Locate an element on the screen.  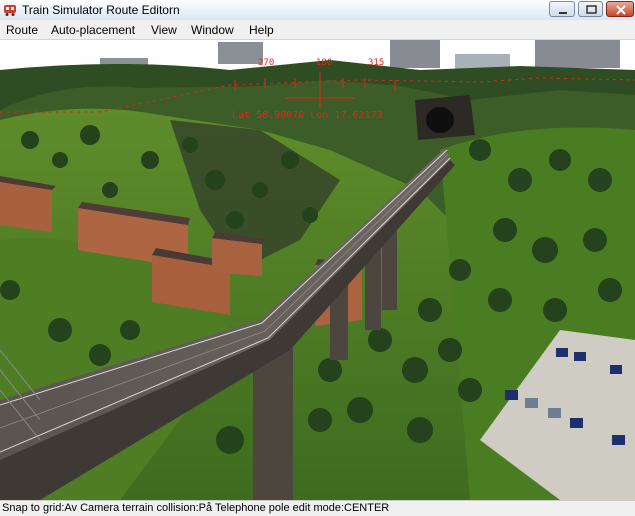
menu-view: View is located at coordinates (164, 30).